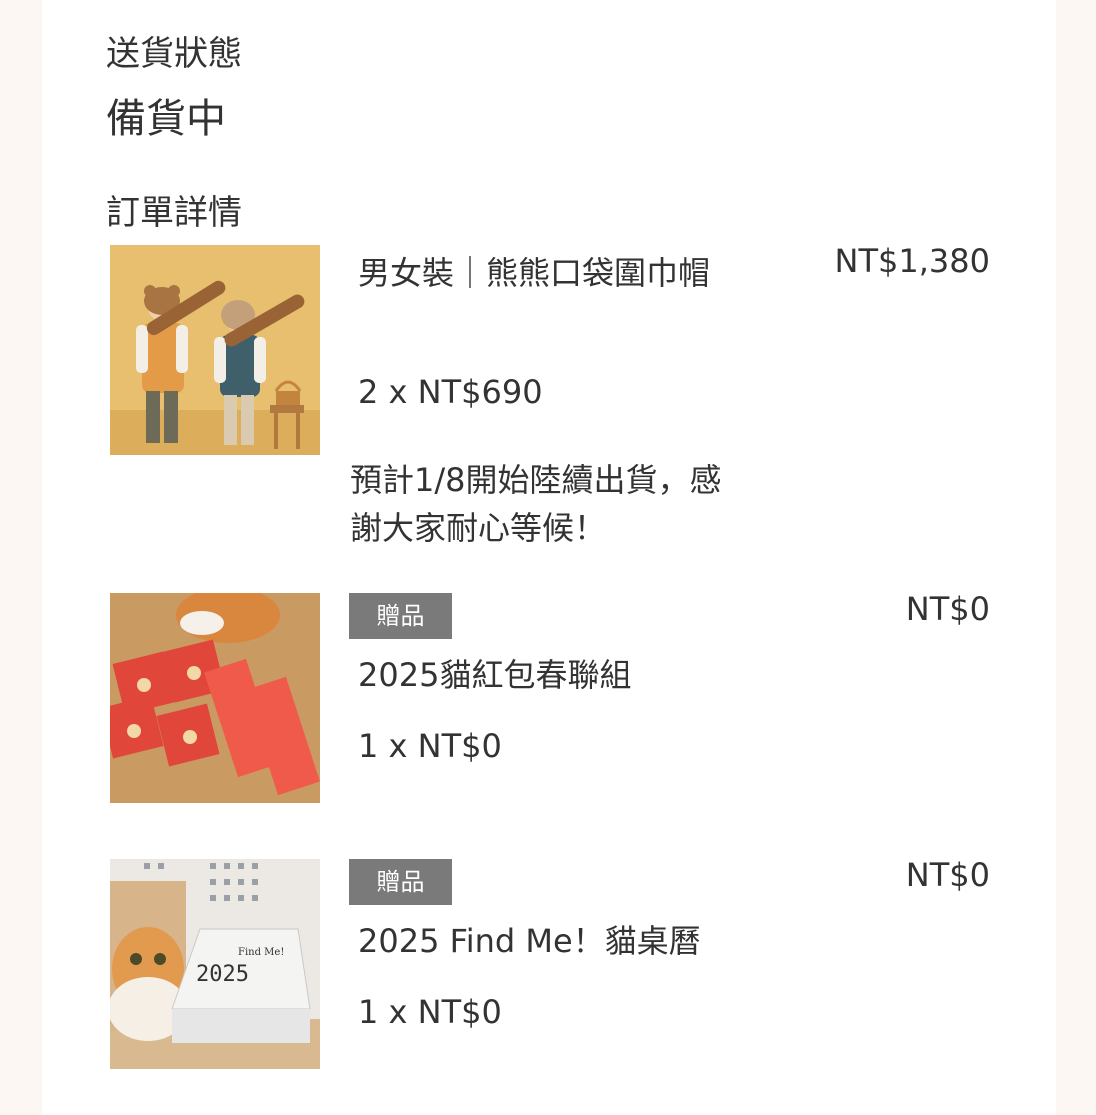 The height and width of the screenshot is (1115, 1096). Describe the element at coordinates (215, 350) in the screenshot. I see `product-photo-hooded-scarf-icon` at that location.